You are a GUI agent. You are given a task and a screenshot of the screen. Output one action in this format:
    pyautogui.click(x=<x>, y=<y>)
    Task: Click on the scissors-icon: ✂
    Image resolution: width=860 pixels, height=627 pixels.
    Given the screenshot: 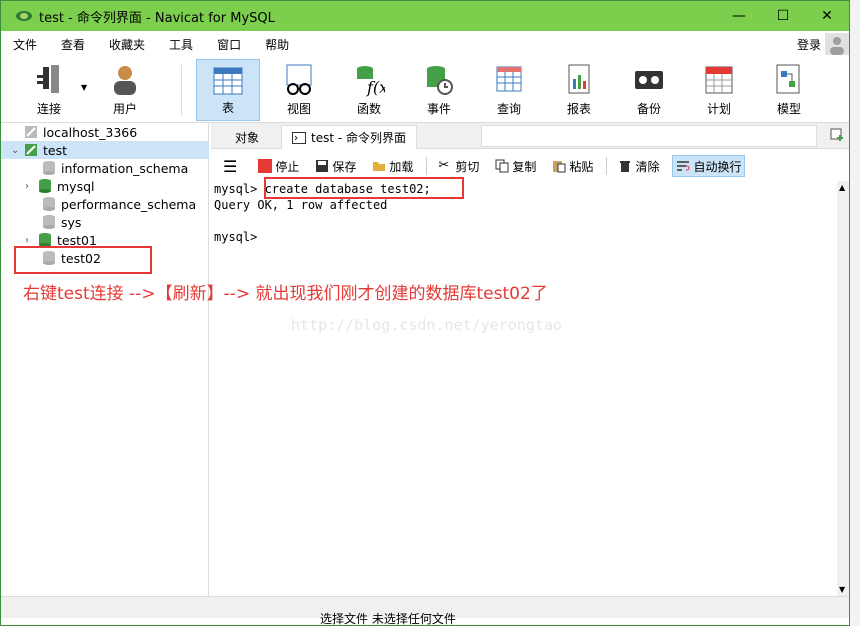 What is the action you would take?
    pyautogui.click(x=444, y=165)
    